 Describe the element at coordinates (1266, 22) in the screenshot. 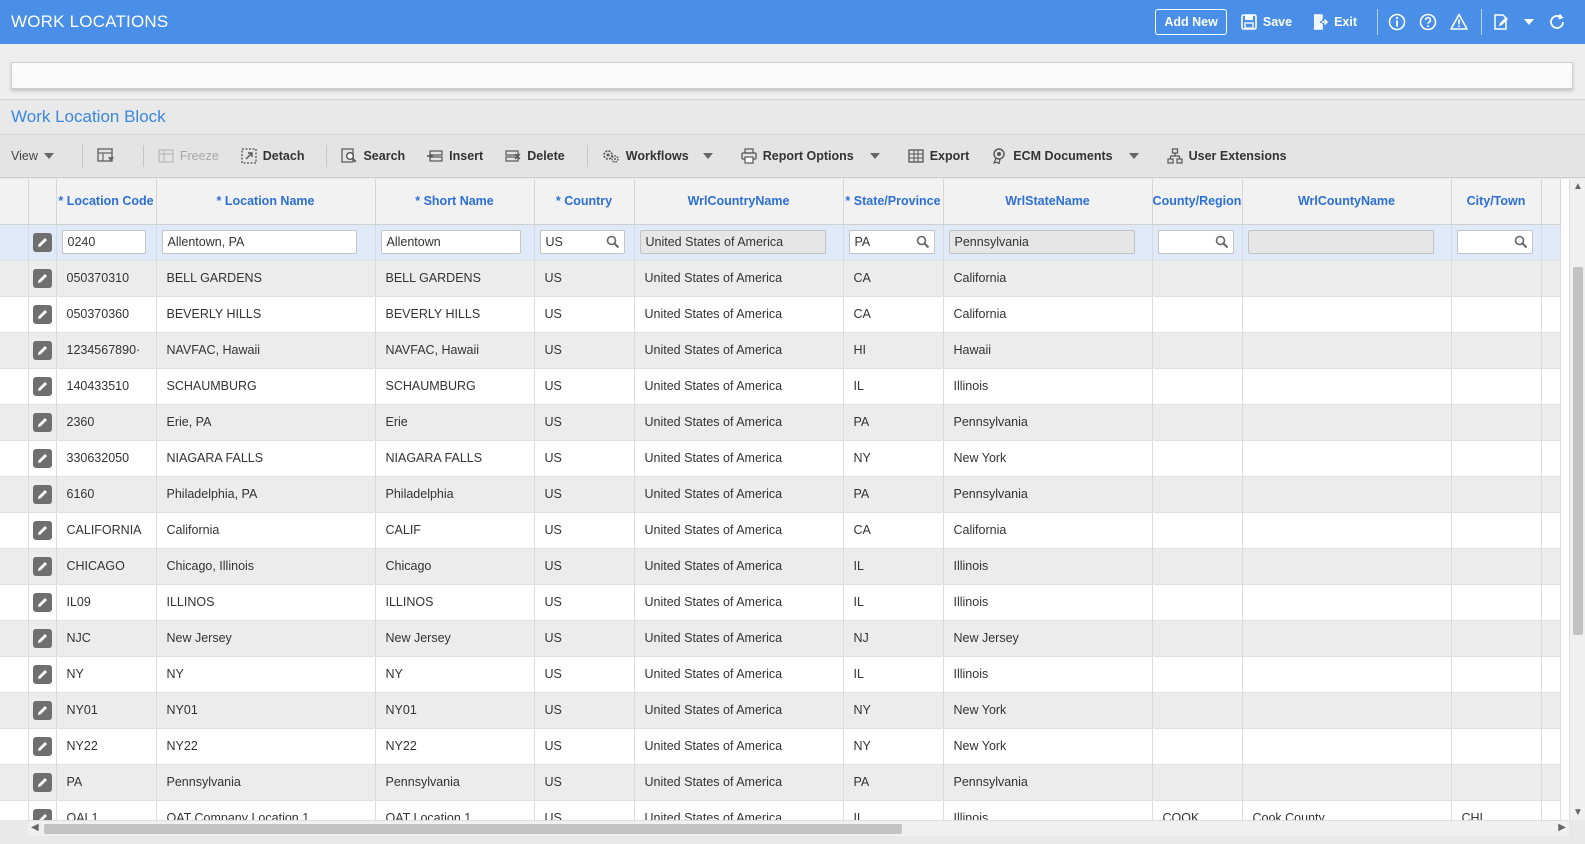

I see `save-button: Save` at that location.